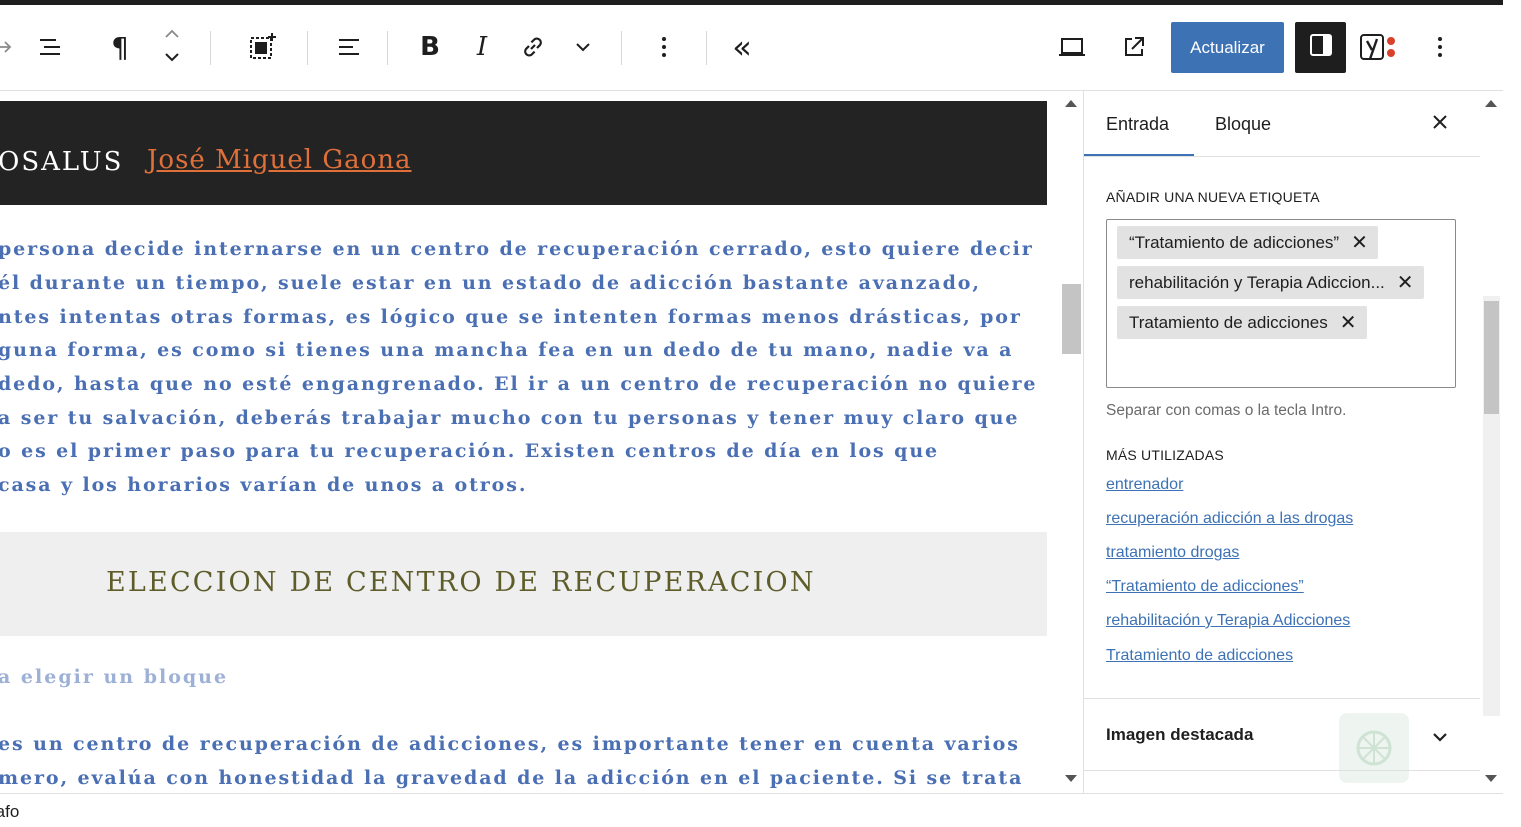  I want to click on tab-block: Bloque, so click(1243, 124).